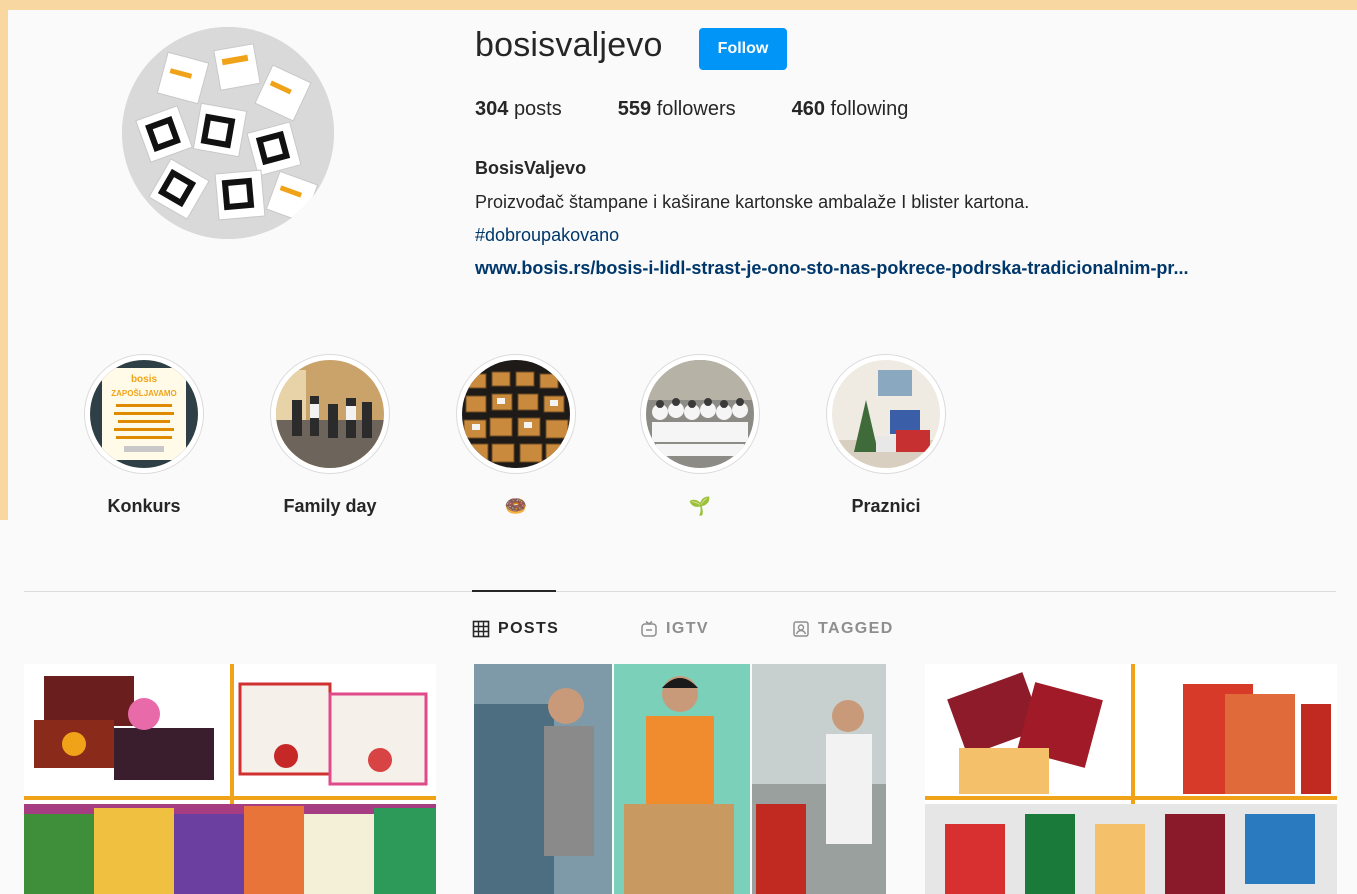 The width and height of the screenshot is (1357, 894). Describe the element at coordinates (481, 629) in the screenshot. I see `grid-icon` at that location.